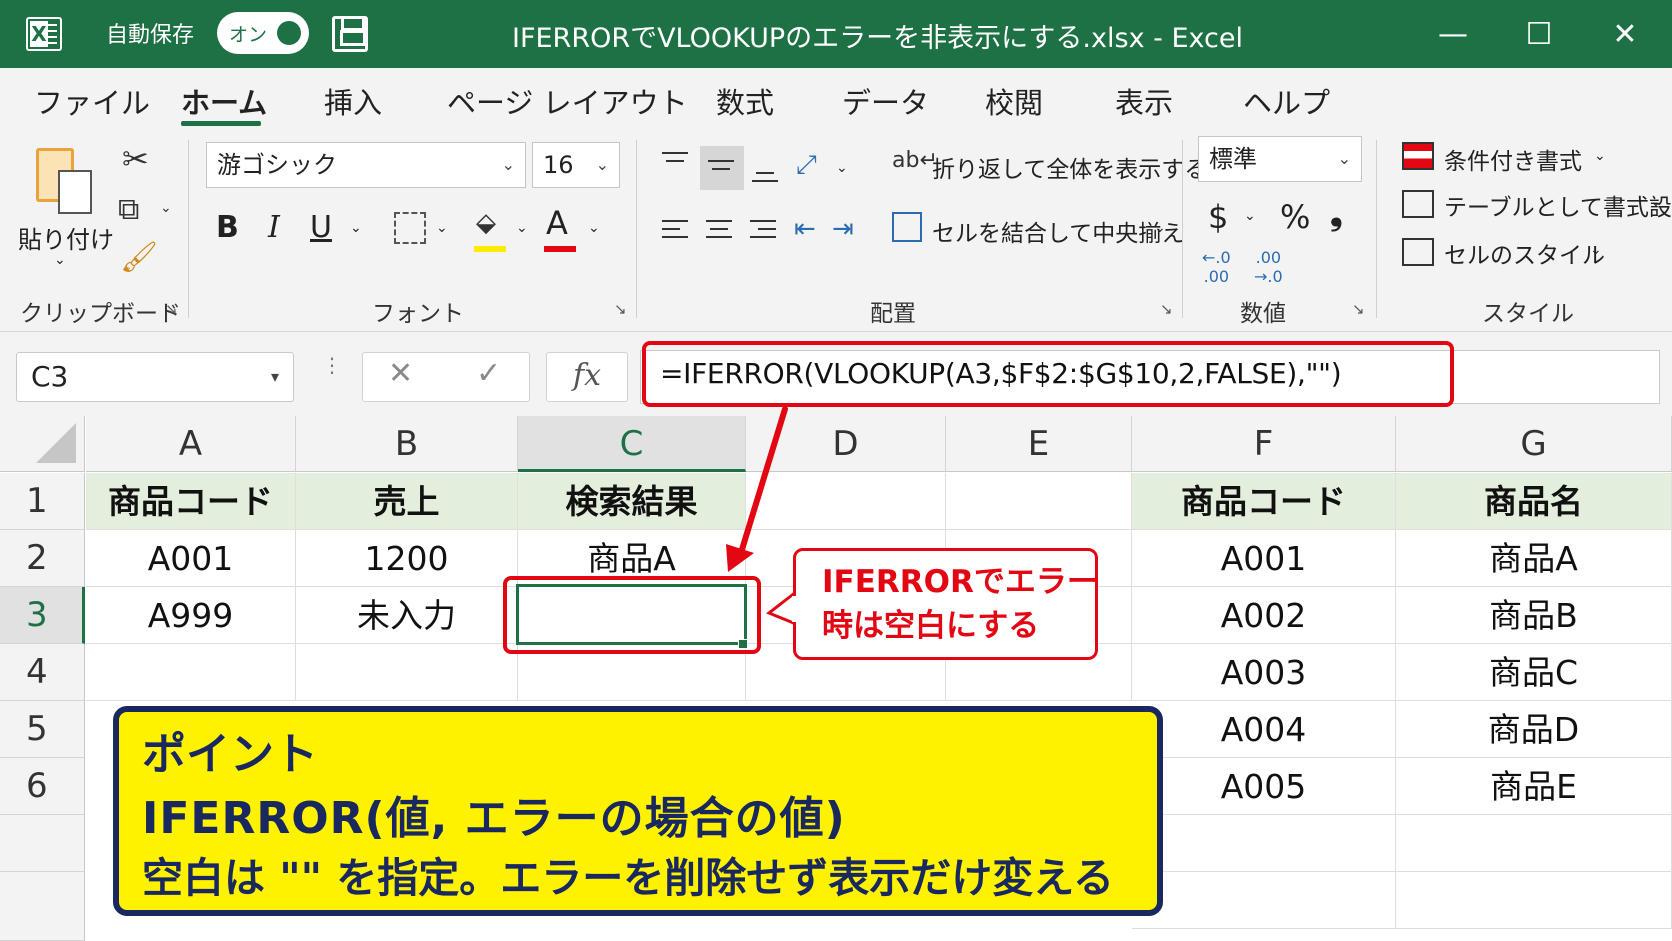 The height and width of the screenshot is (941, 1672). Describe the element at coordinates (960, 604) in the screenshot. I see `callout-text: IFERRORでエラー 時は空白にする` at that location.